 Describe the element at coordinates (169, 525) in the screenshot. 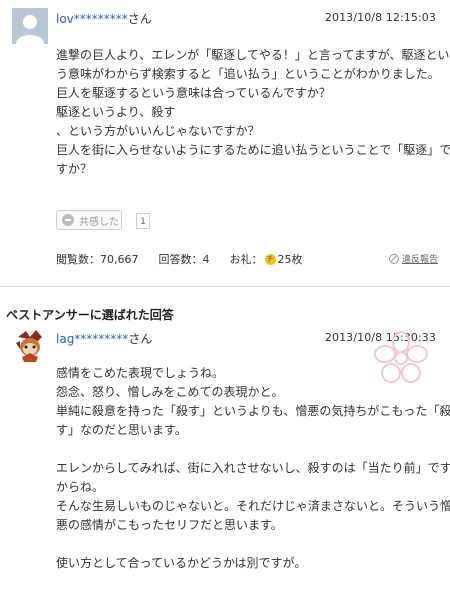

I see `answer-line: 悪の感情がこもったセリフだと思います。` at that location.